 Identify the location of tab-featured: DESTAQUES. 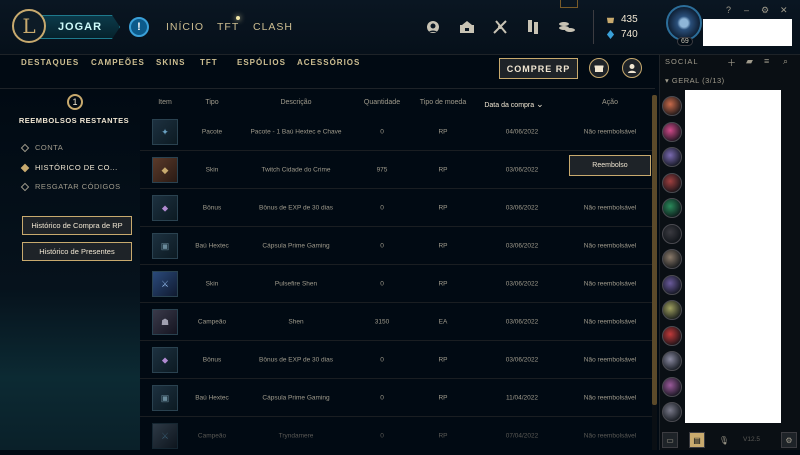
(50, 62).